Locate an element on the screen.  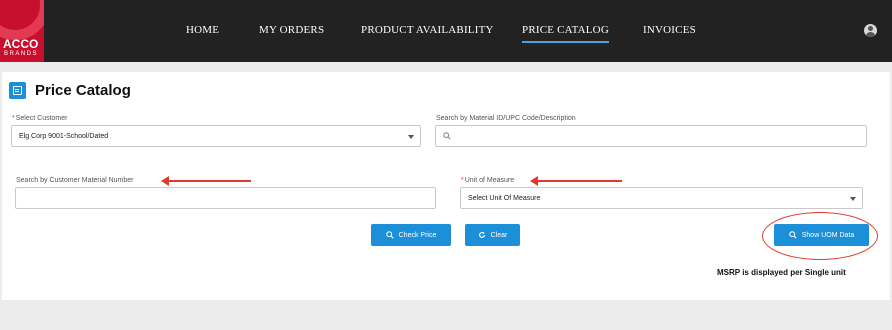
msrp-note: MSRP is displayed per Single unit is located at coordinates (781, 272).